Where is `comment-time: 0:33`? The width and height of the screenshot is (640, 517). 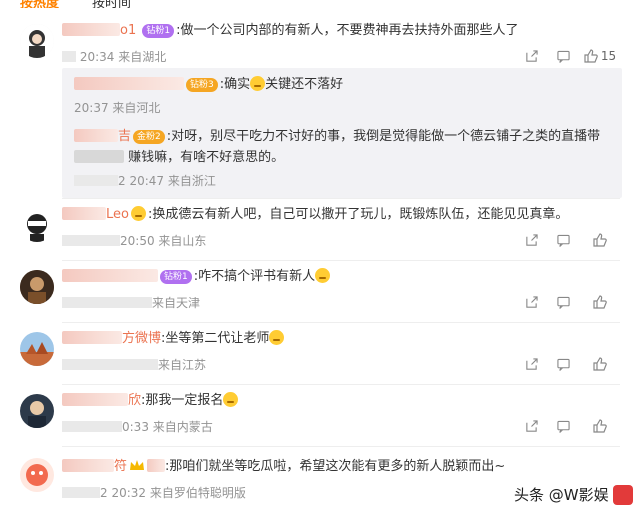
comment-time: 0:33 is located at coordinates (135, 427).